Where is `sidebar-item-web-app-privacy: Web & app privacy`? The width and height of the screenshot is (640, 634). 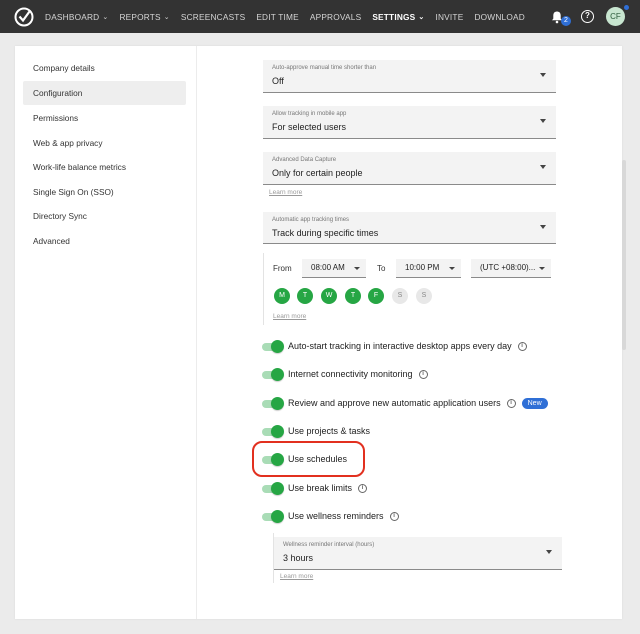 sidebar-item-web-app-privacy: Web & app privacy is located at coordinates (104, 143).